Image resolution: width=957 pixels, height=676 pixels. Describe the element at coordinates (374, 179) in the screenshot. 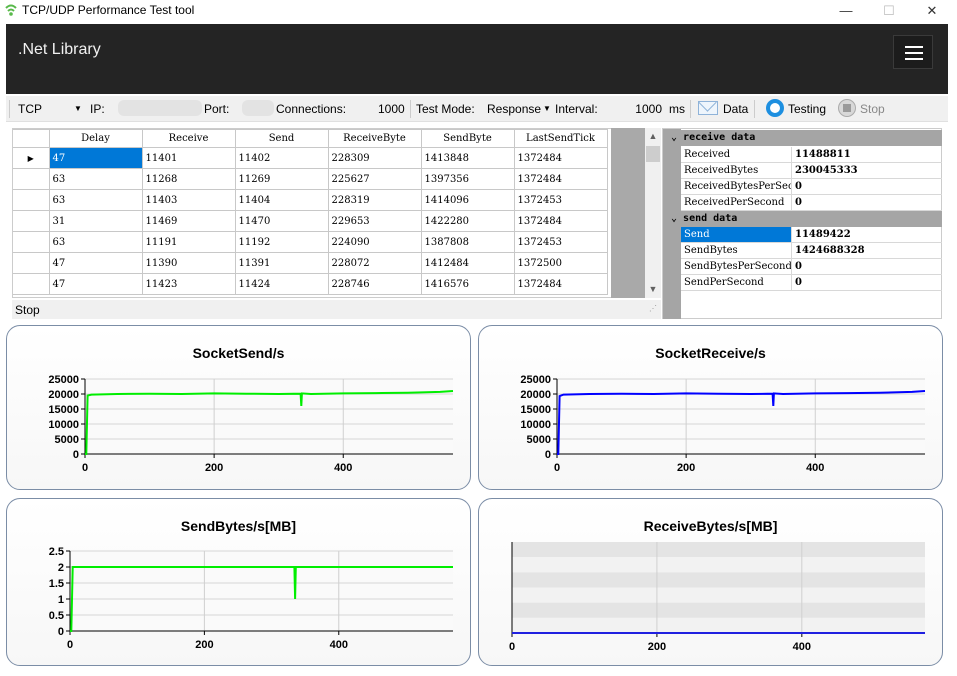

I see `table-cell: 225627` at that location.